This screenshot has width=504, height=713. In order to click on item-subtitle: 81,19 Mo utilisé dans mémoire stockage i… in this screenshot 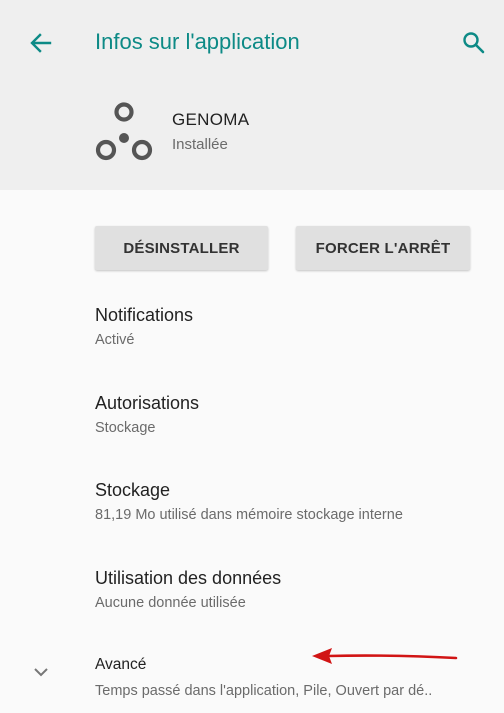, I will do `click(249, 515)`.